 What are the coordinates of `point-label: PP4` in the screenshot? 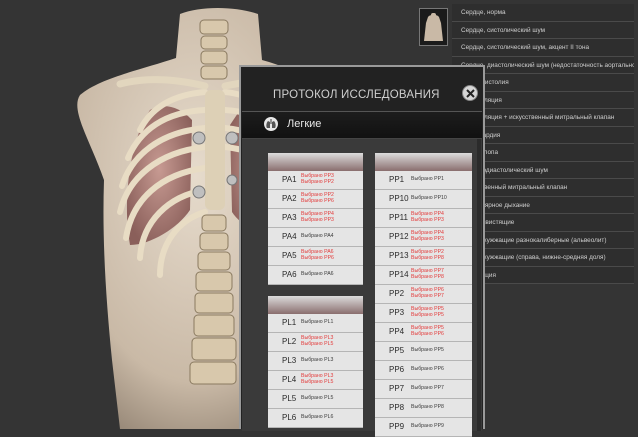 It's located at (397, 331).